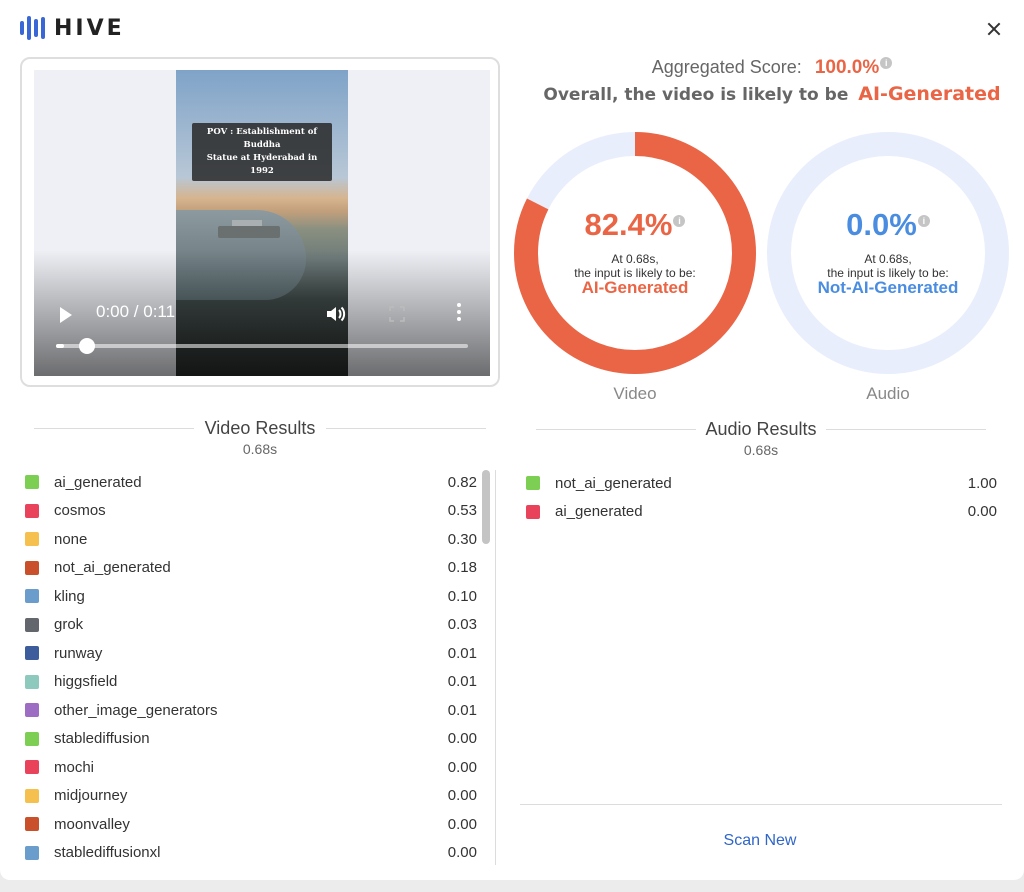 The height and width of the screenshot is (892, 1024). What do you see at coordinates (397, 314) in the screenshot?
I see `fullscreen-icon` at bounding box center [397, 314].